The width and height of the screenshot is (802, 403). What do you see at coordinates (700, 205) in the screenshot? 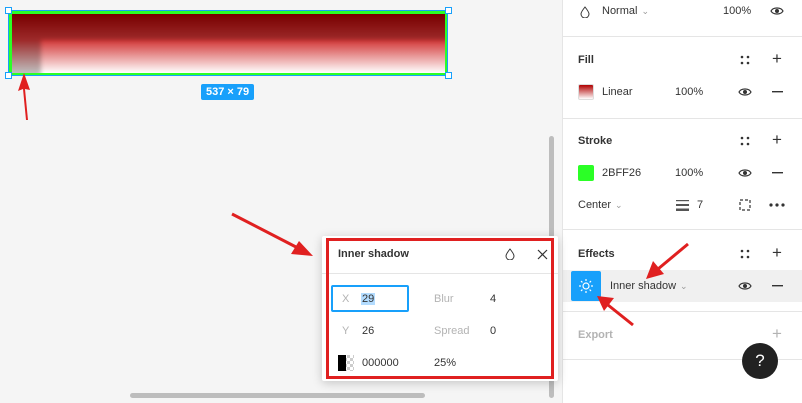
I see `stroke-weight-value: 7` at bounding box center [700, 205].